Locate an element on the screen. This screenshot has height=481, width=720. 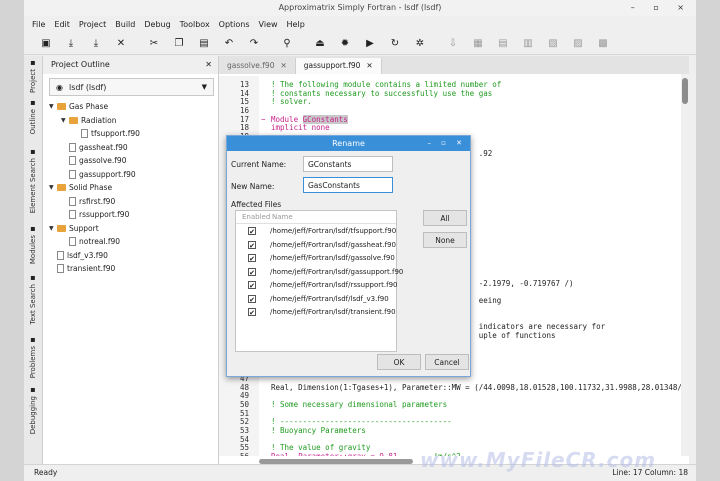
menu-item-help: Help is located at coordinates (296, 24).